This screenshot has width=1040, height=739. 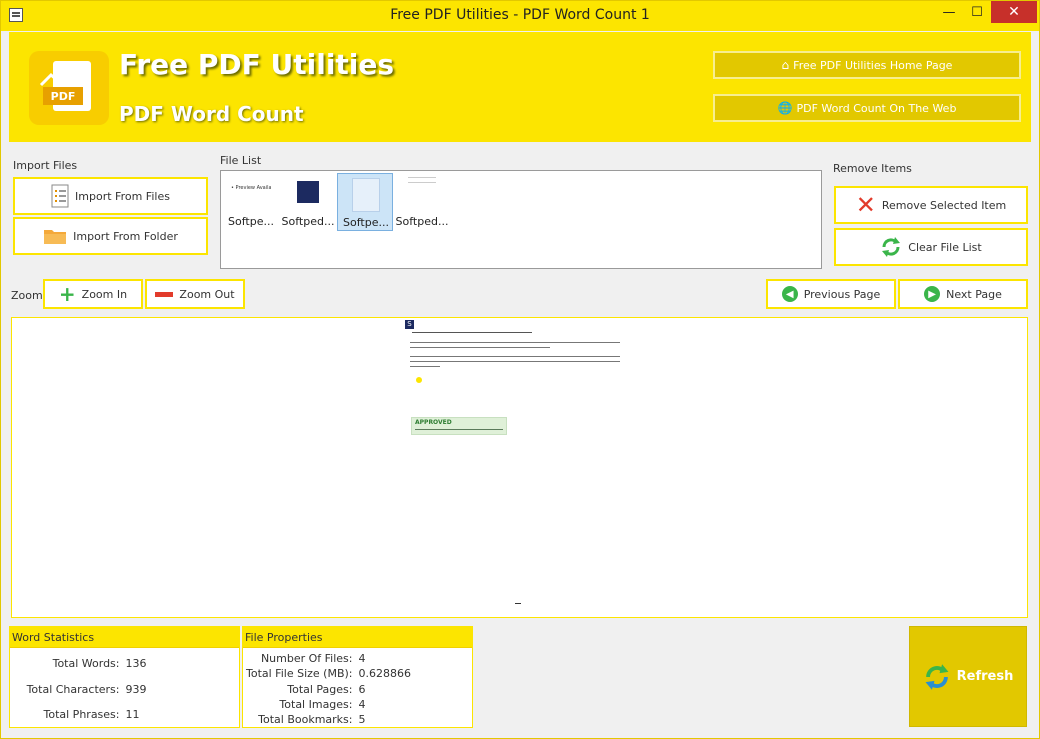 I want to click on zoom-label: Zoom:, so click(x=29, y=295).